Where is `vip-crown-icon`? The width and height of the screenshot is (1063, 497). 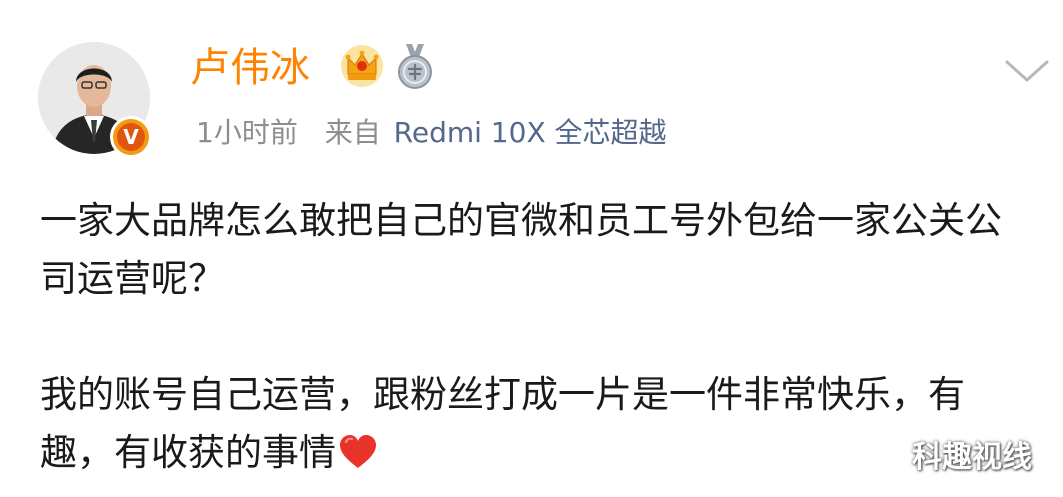
vip-crown-icon is located at coordinates (362, 66).